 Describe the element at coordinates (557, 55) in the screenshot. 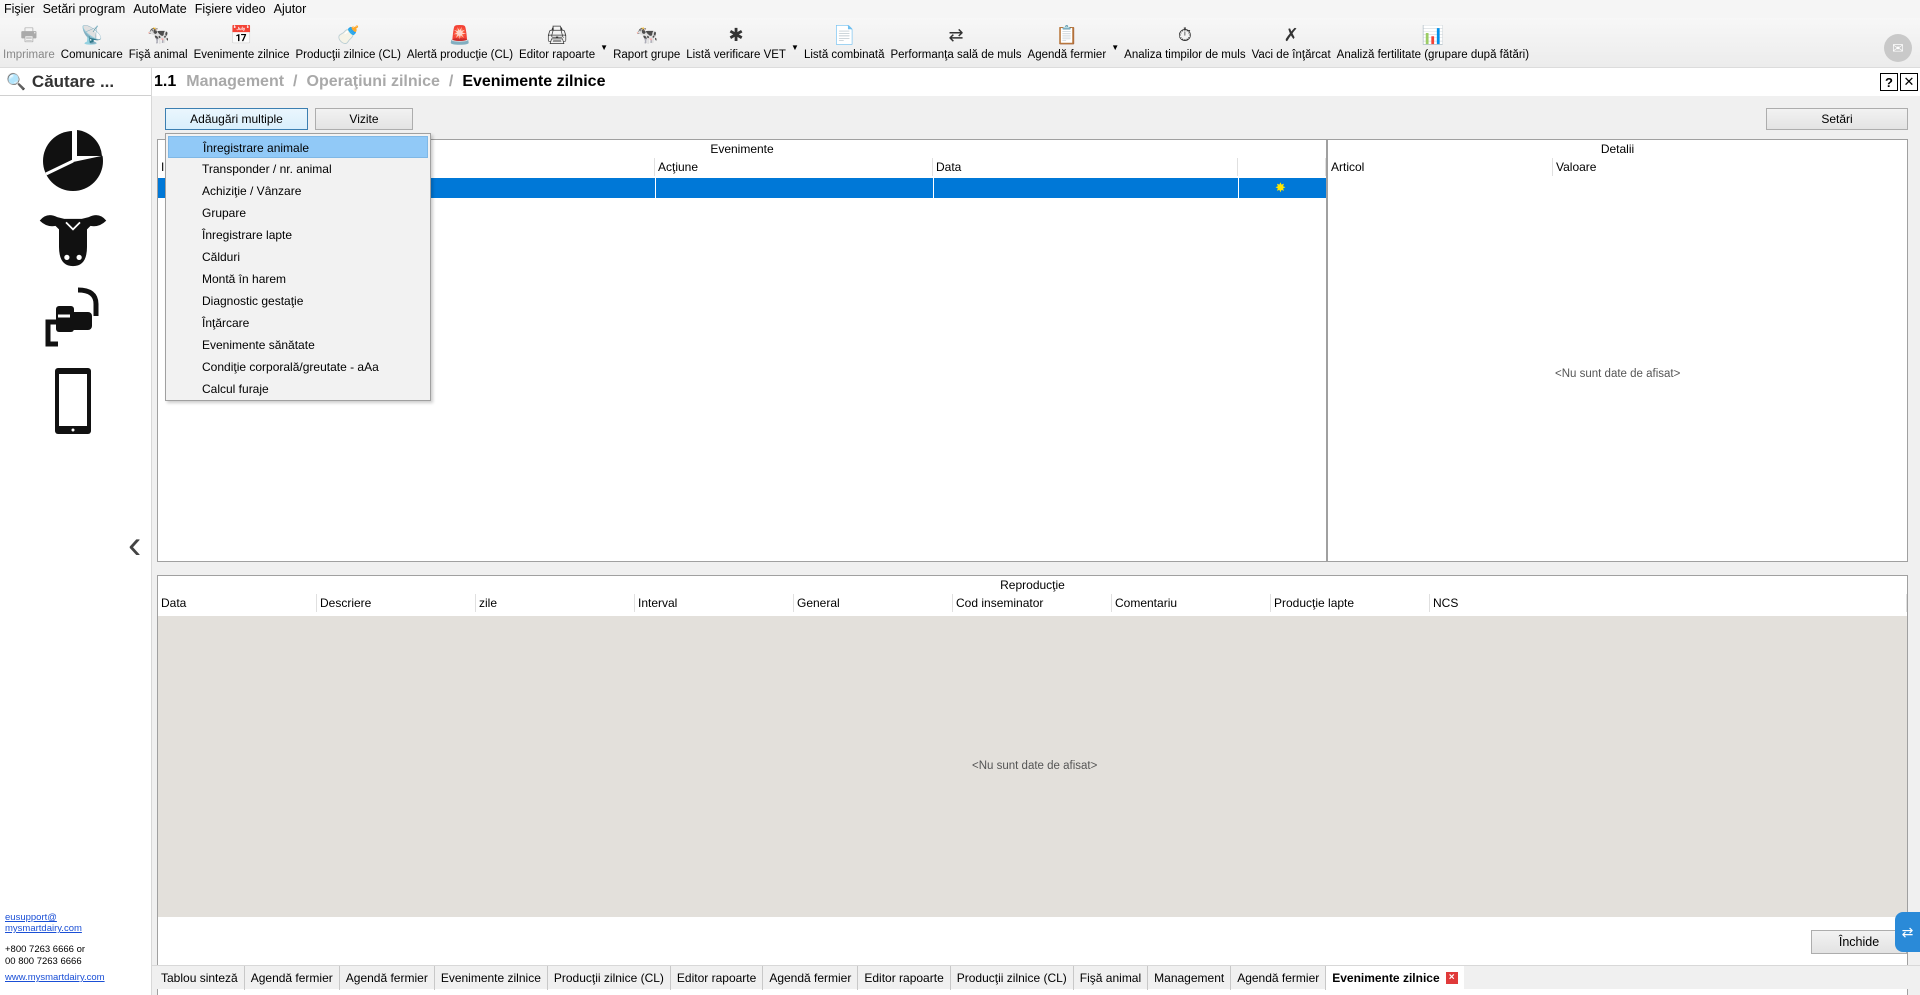

I see `toolbar-label: Editor rapoarte` at that location.